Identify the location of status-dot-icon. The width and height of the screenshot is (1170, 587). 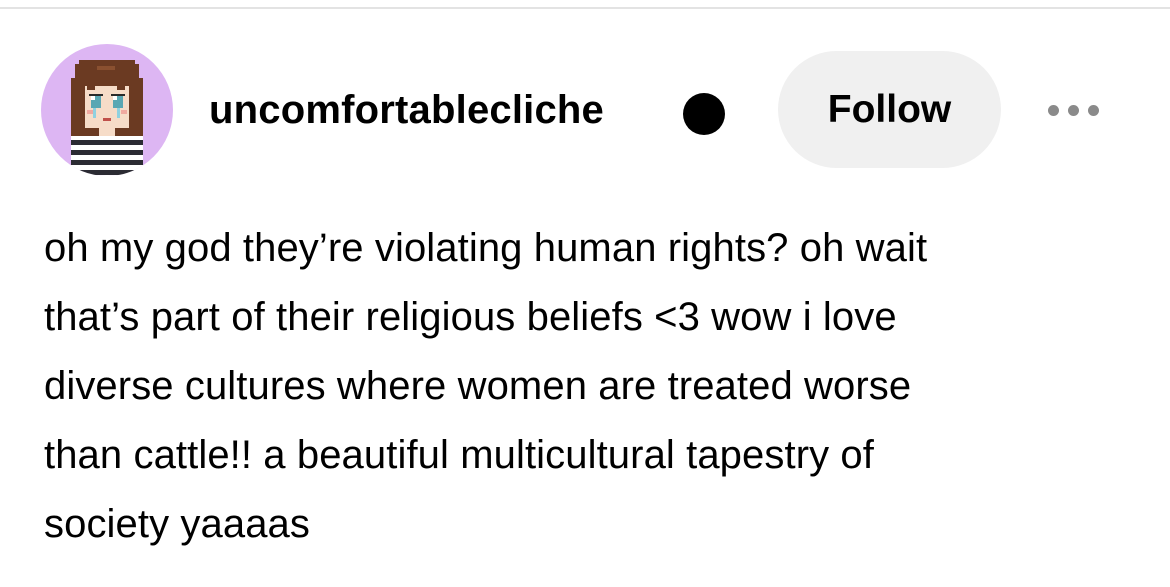
(704, 114).